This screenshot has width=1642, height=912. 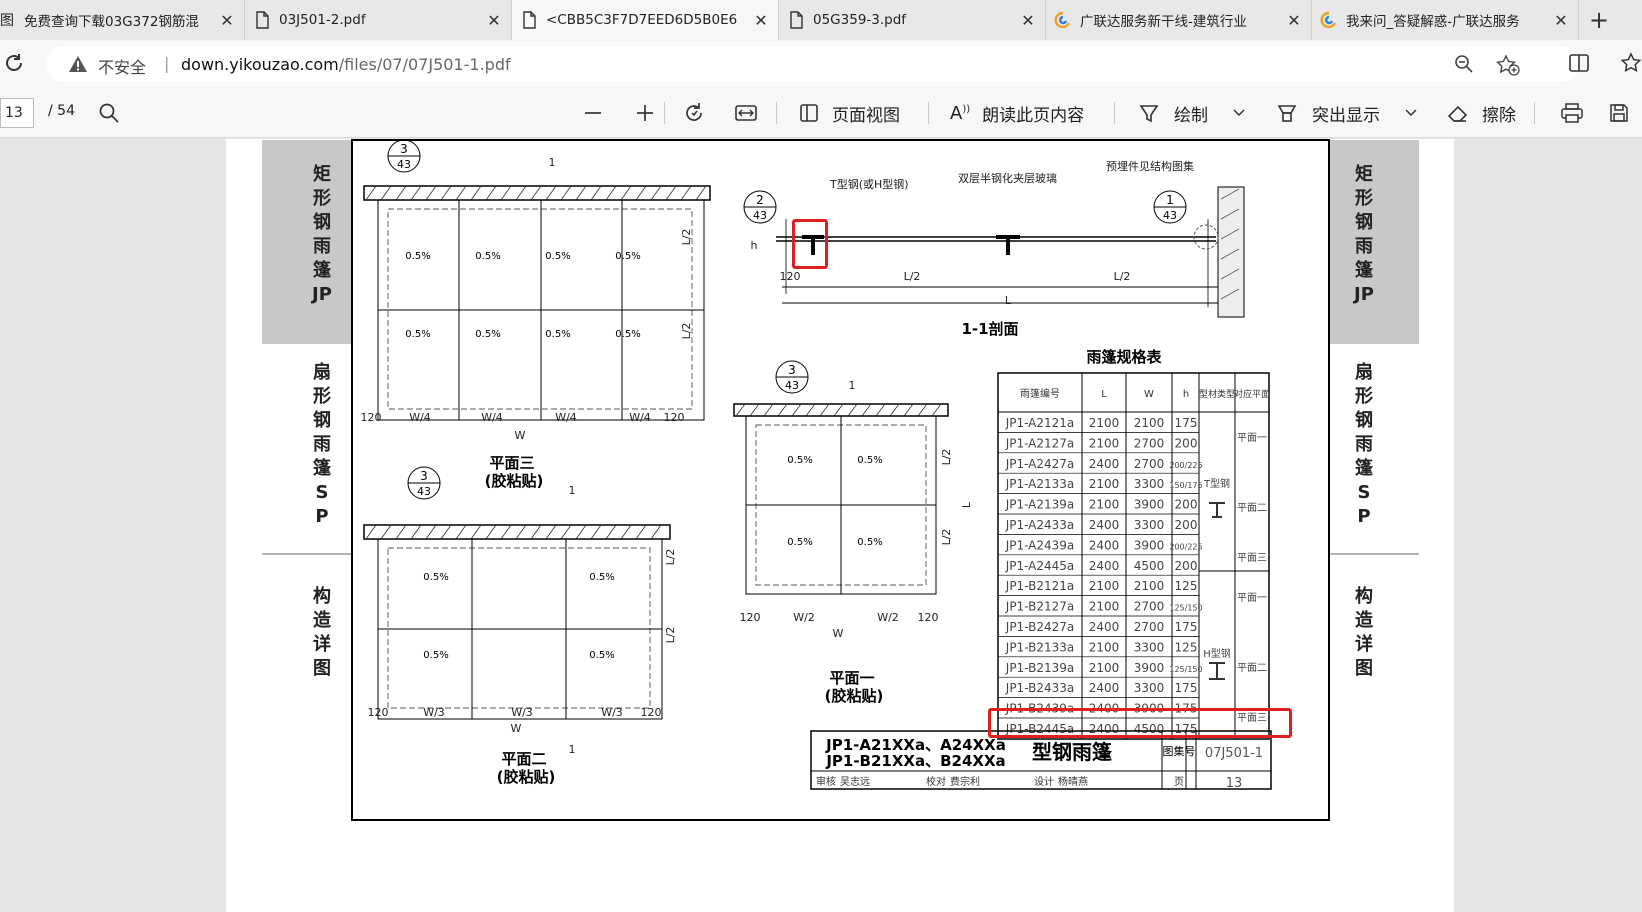 I want to click on svg-text: 1, so click(x=1170, y=200).